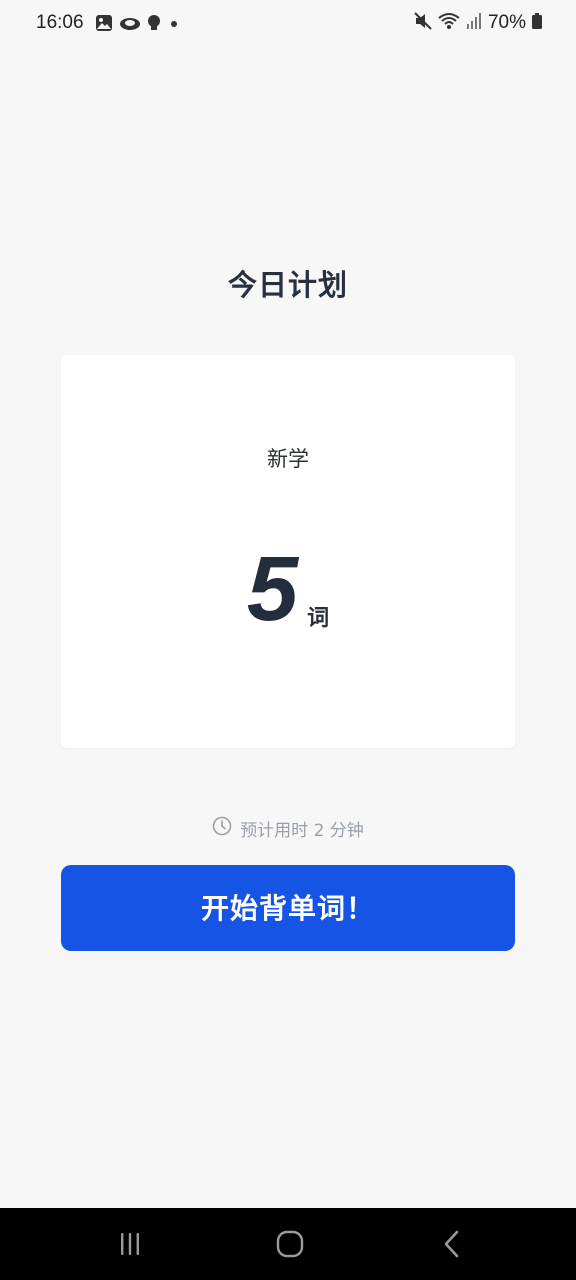 The image size is (576, 1280). I want to click on clock-icon, so click(222, 828).